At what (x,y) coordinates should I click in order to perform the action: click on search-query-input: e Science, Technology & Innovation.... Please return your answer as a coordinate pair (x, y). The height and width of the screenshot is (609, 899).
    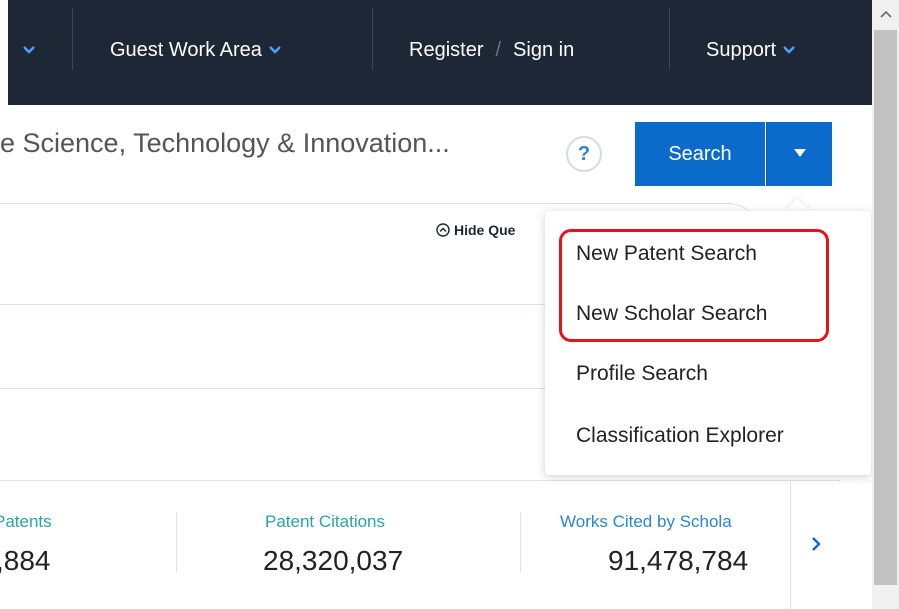
    Looking at the image, I should click on (225, 143).